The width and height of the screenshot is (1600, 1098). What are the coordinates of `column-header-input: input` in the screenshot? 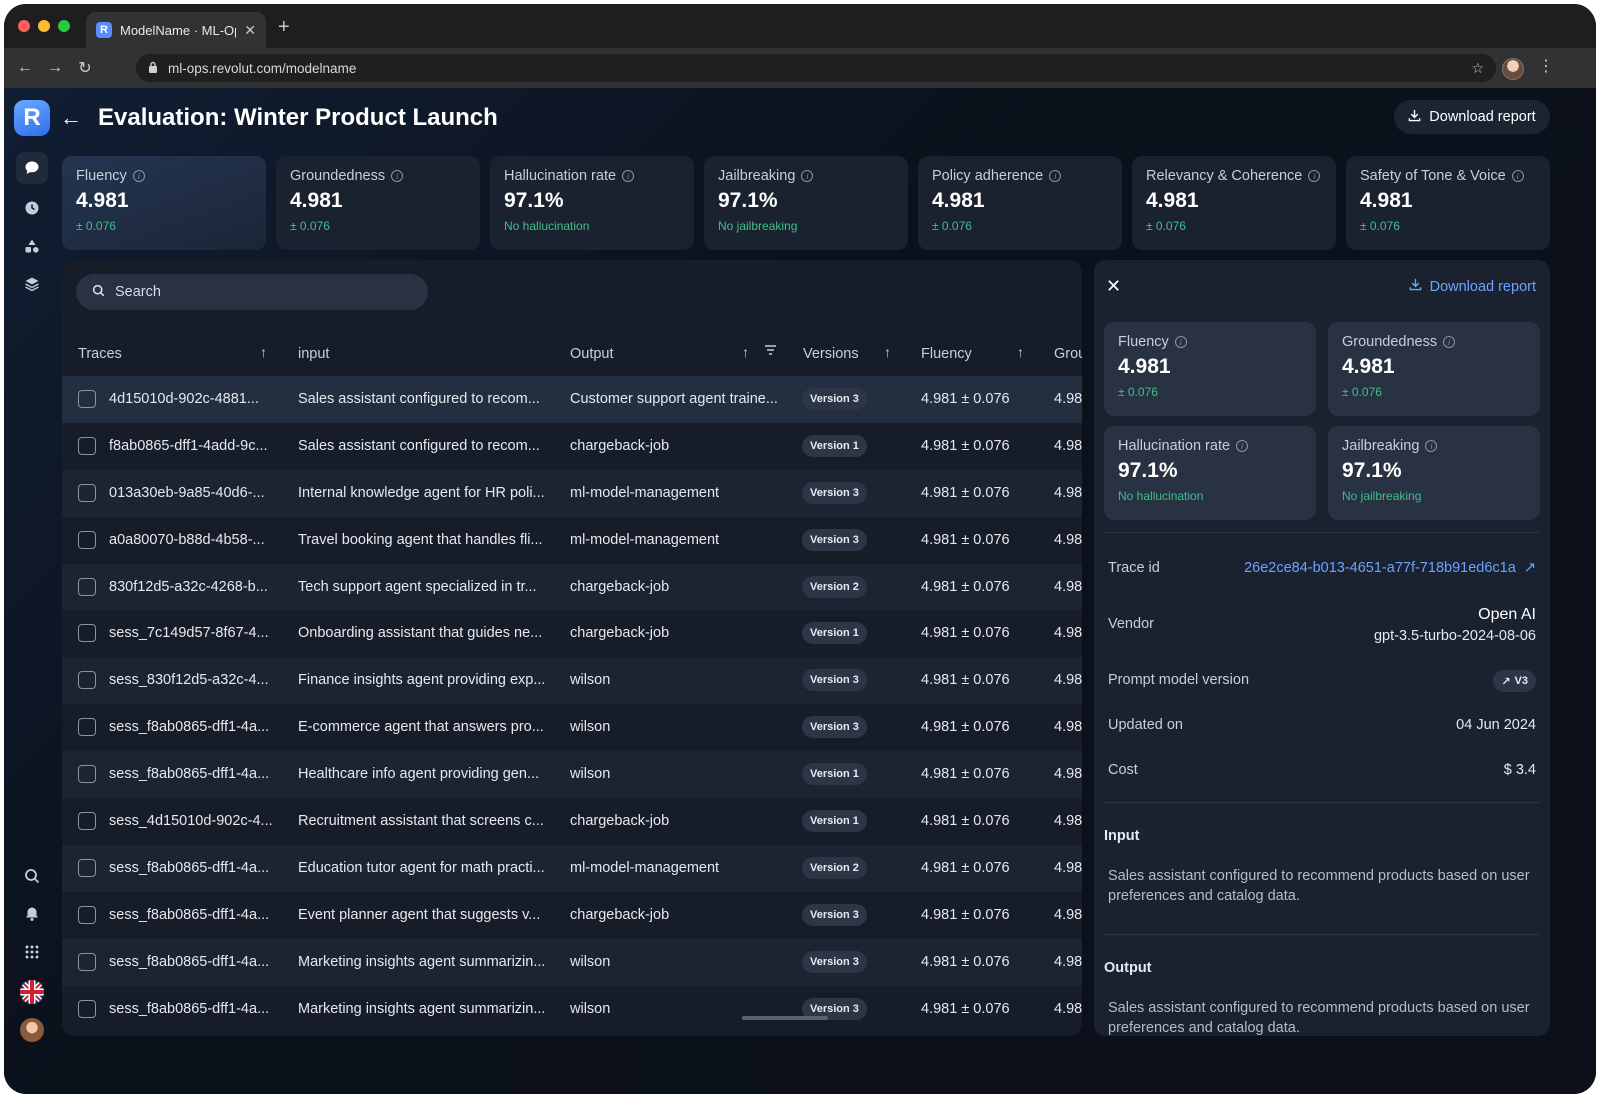 It's located at (313, 354).